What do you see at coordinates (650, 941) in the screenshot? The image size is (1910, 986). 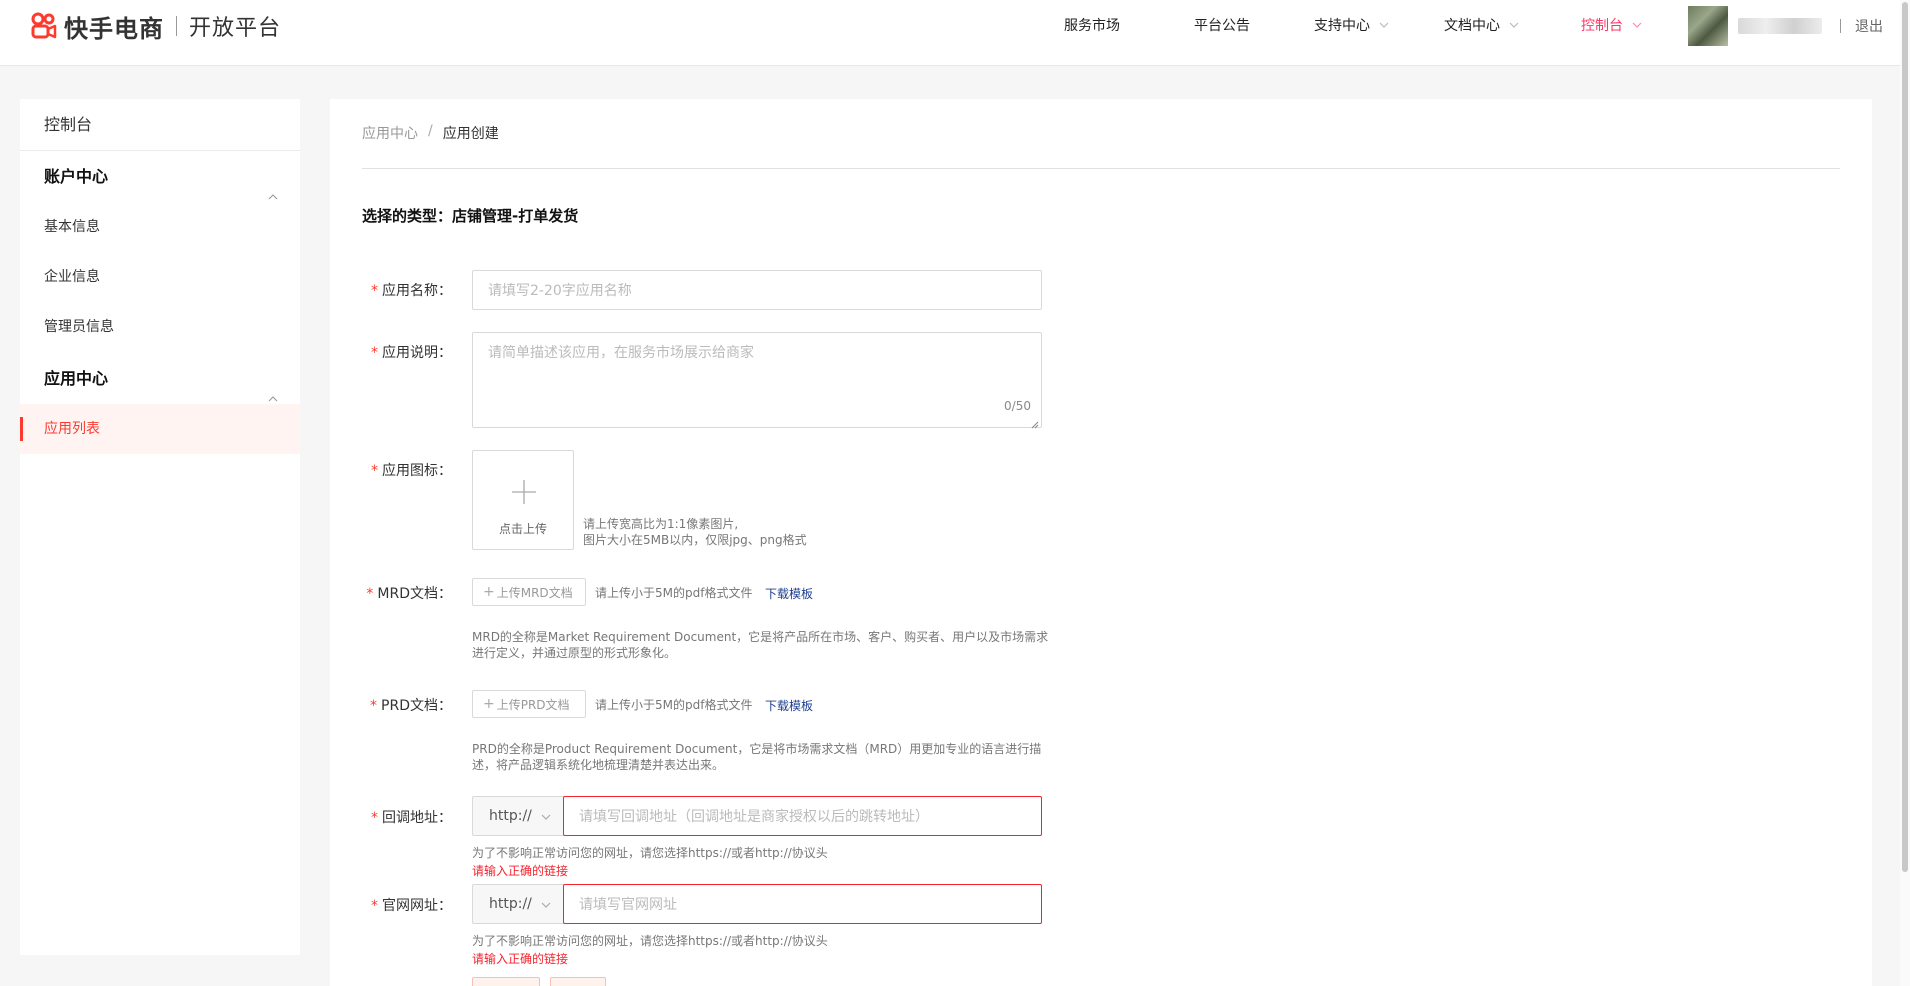 I see `website-hint: 为了不影响正常访问您的网址，请您选择https://或者http://协议头` at bounding box center [650, 941].